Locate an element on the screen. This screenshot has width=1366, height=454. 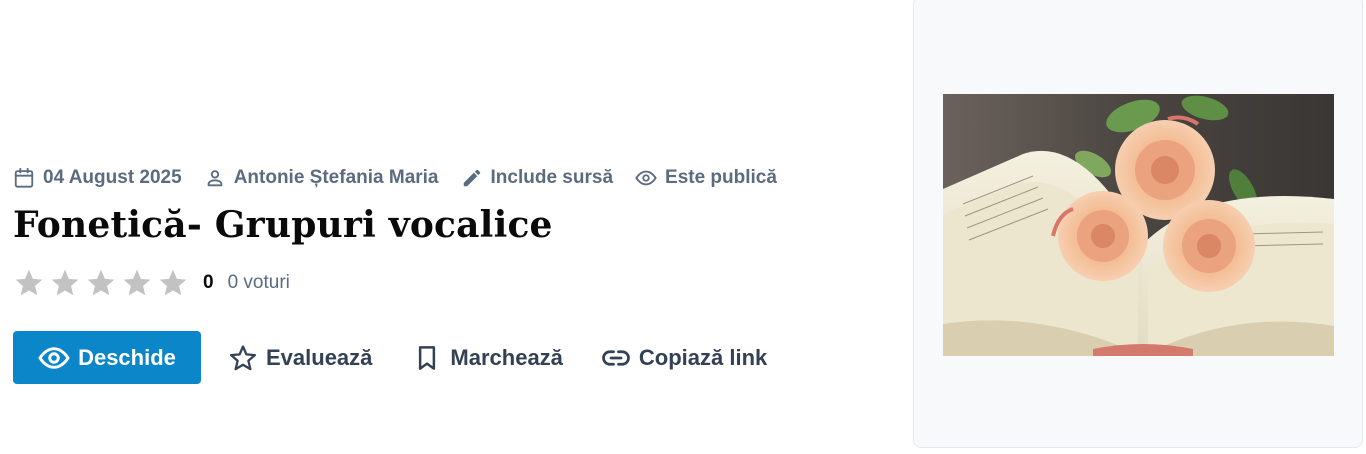
meta-date-text: 04 August 2025 is located at coordinates (112, 177).